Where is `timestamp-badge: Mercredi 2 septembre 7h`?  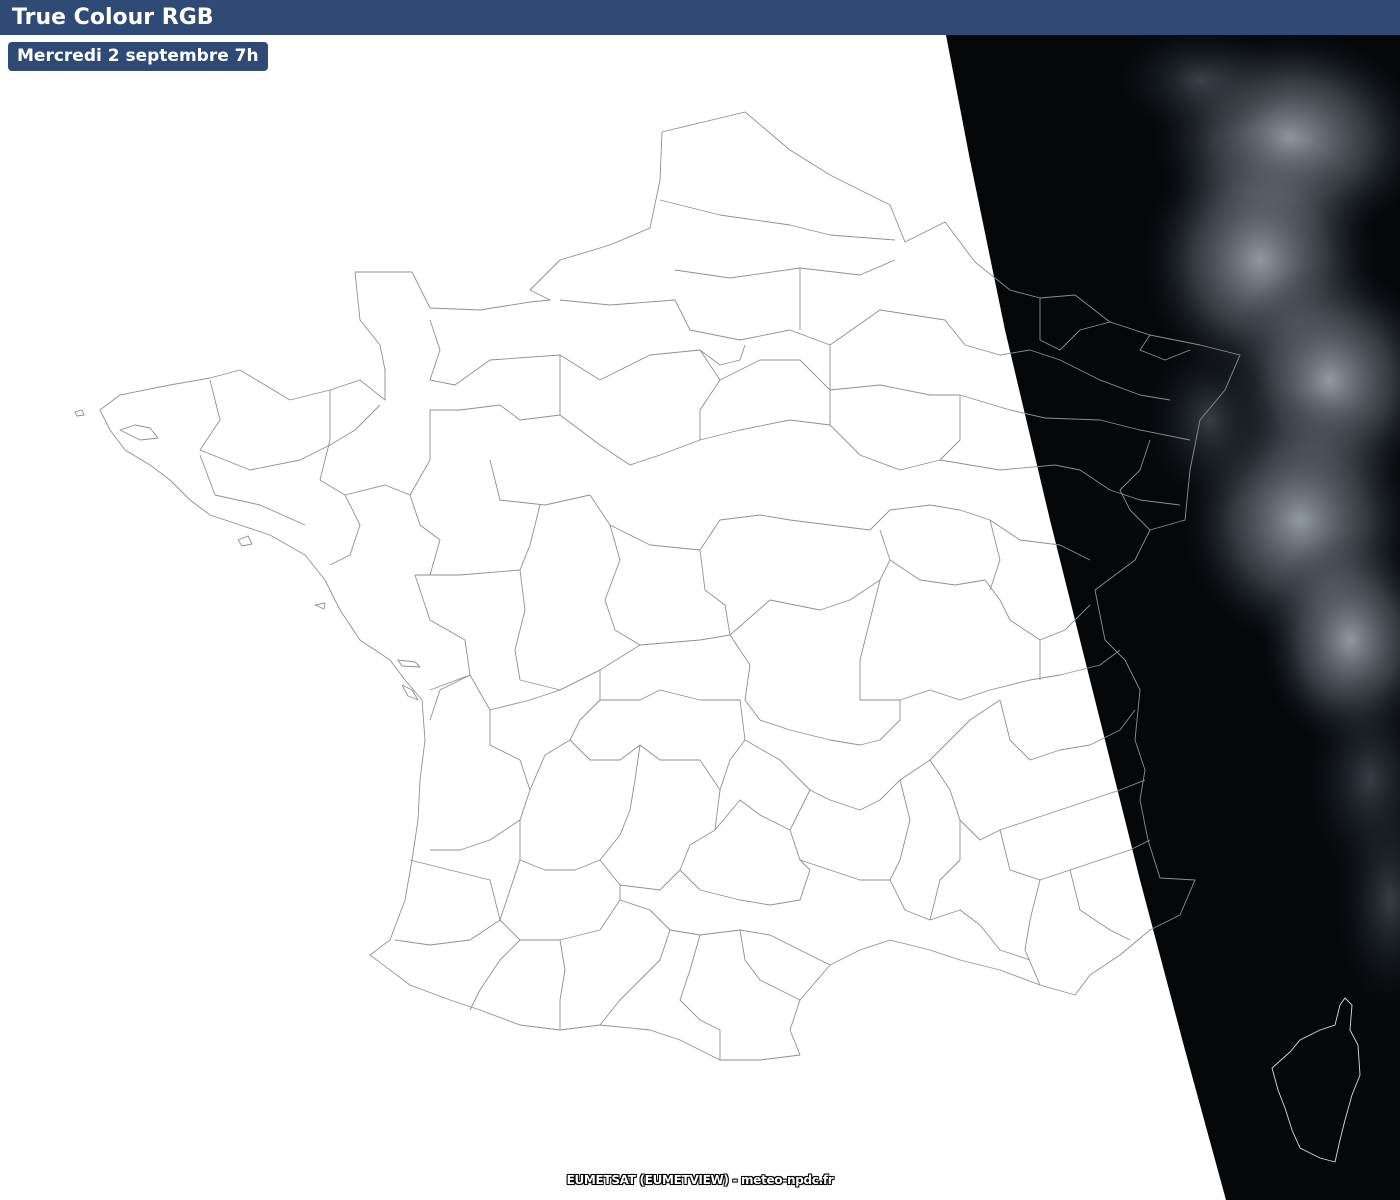
timestamp-badge: Mercredi 2 septembre 7h is located at coordinates (138, 56).